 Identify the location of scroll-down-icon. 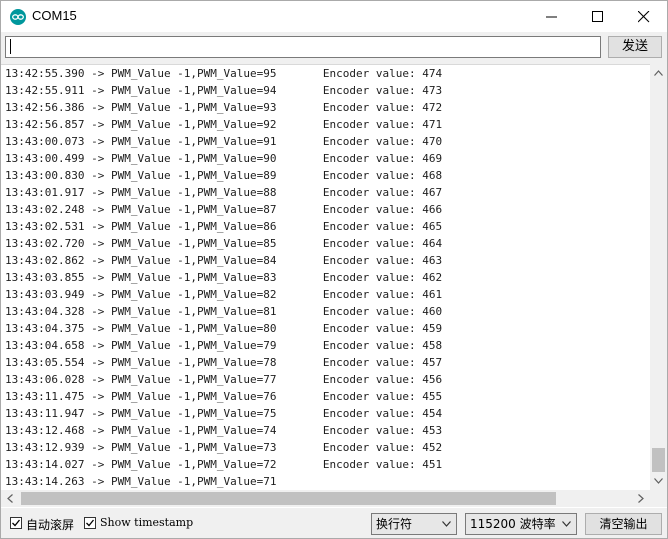
(658, 481).